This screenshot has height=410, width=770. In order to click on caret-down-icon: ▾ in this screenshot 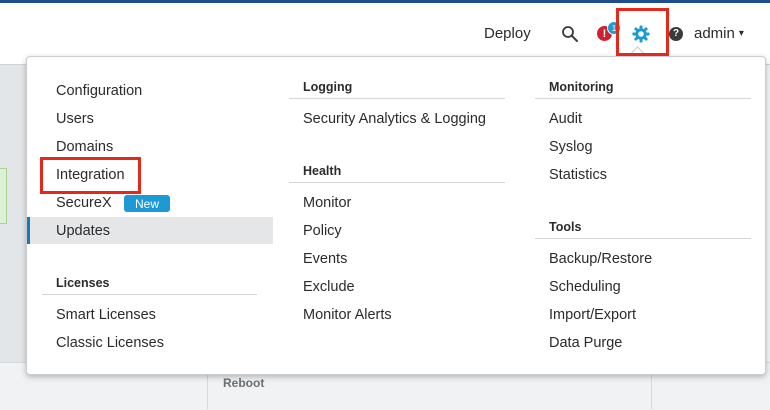, I will do `click(741, 33)`.